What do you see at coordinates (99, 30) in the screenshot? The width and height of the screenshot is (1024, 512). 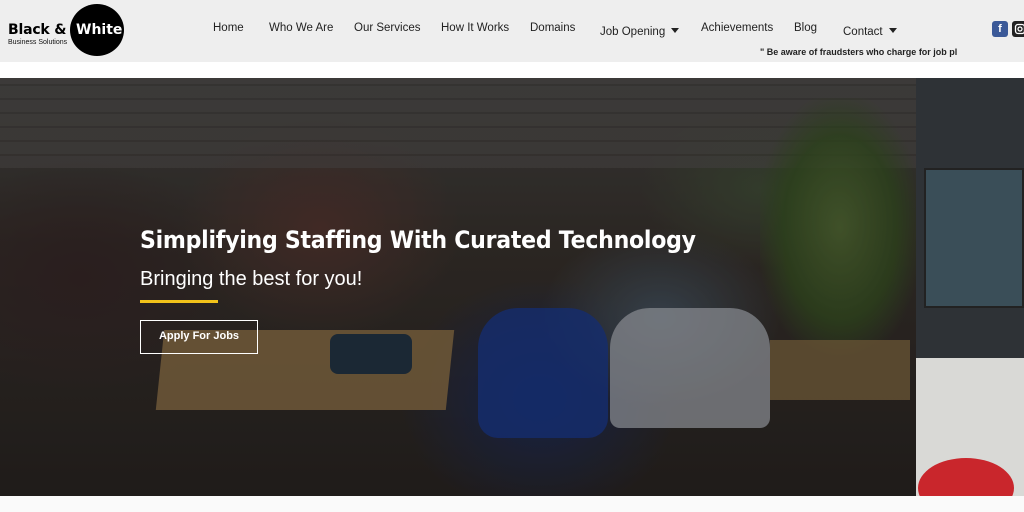 I see `logo-brand-white: White` at bounding box center [99, 30].